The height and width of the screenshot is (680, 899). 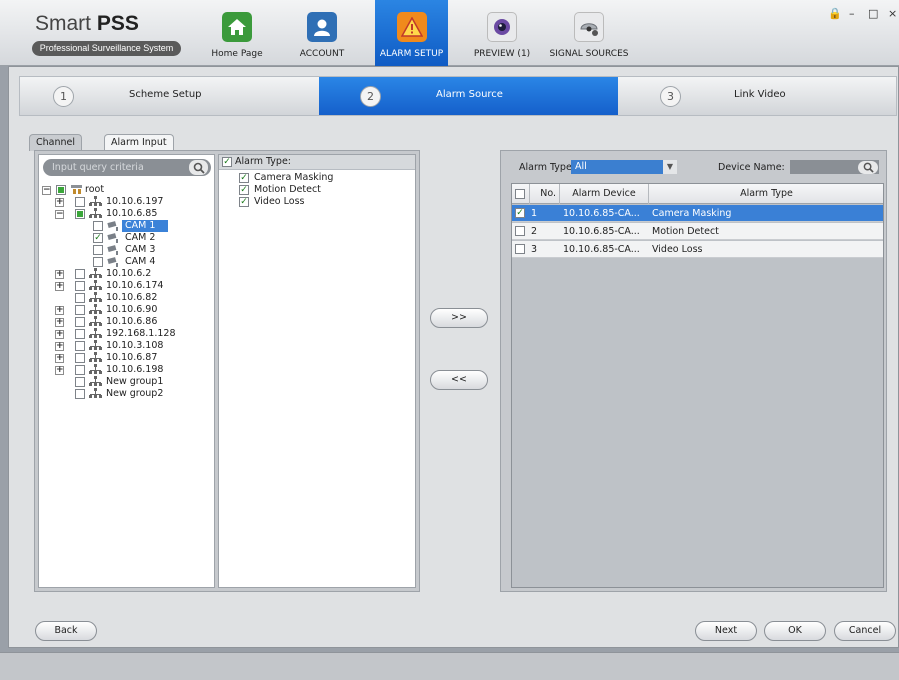 I want to click on cell-alarm-type: Motion Detect, so click(x=685, y=231).